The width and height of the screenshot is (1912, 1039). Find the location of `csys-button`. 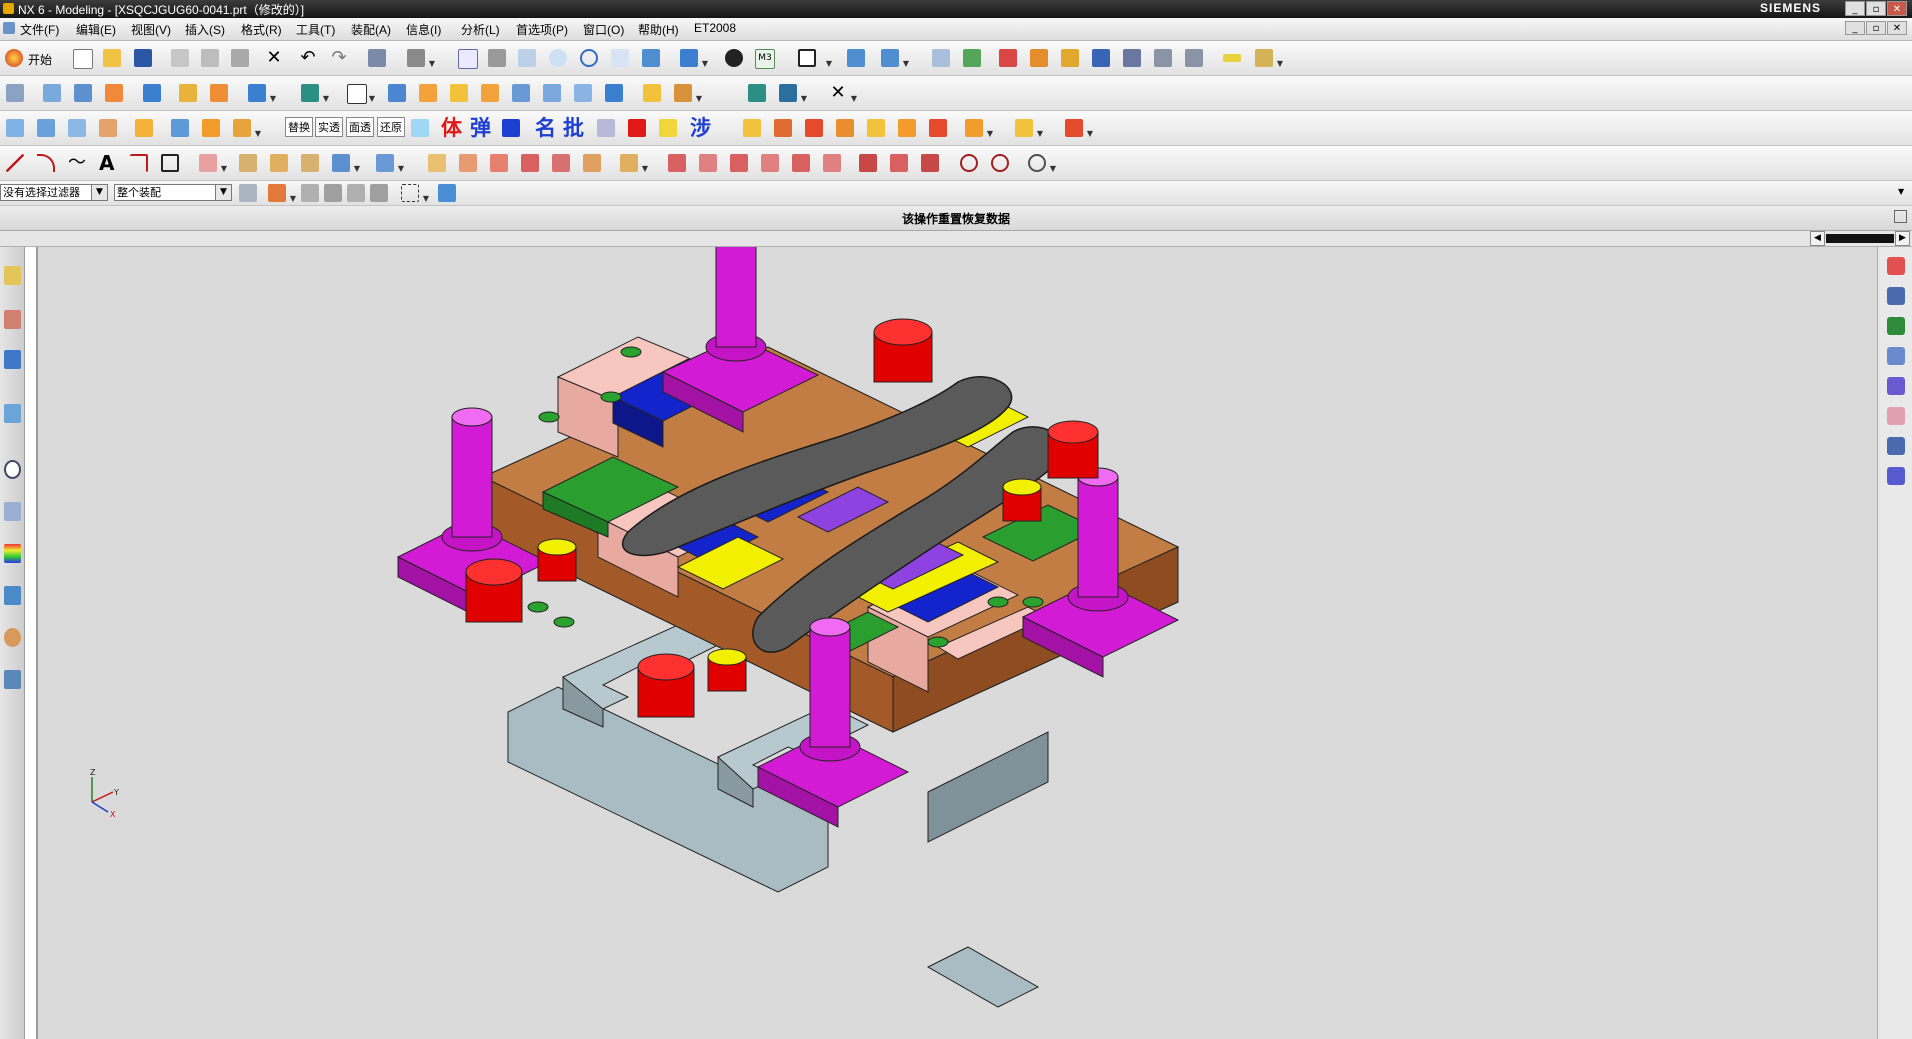

csys-button is located at coordinates (1132, 58).